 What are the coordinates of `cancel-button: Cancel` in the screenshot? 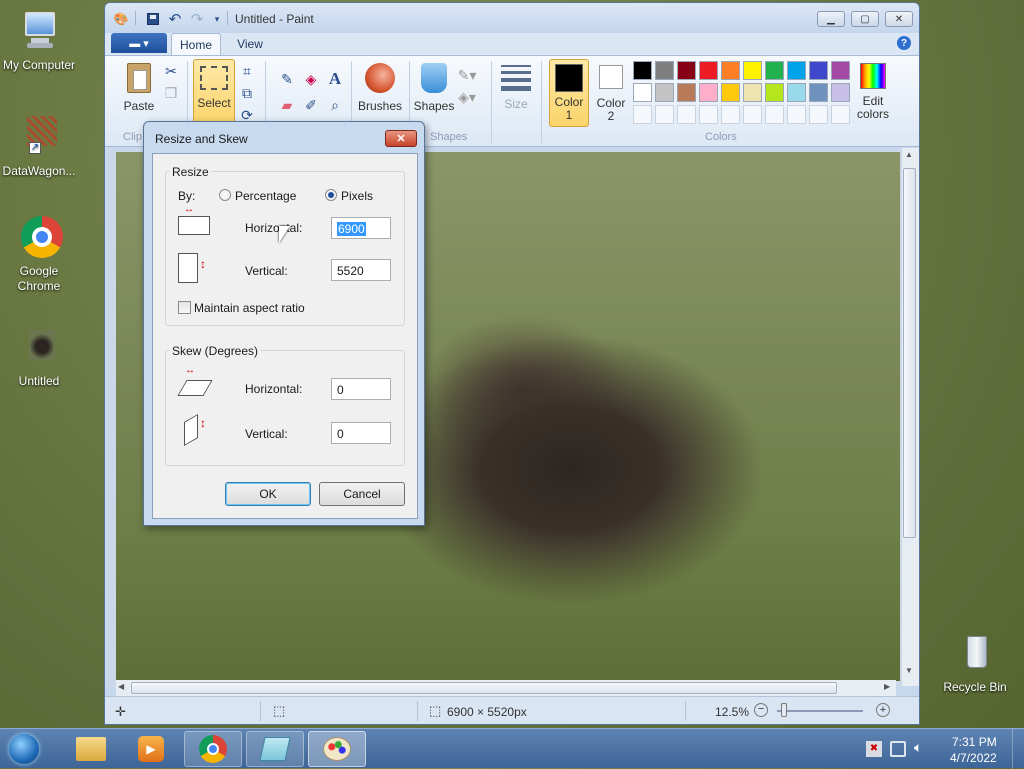 It's located at (362, 494).